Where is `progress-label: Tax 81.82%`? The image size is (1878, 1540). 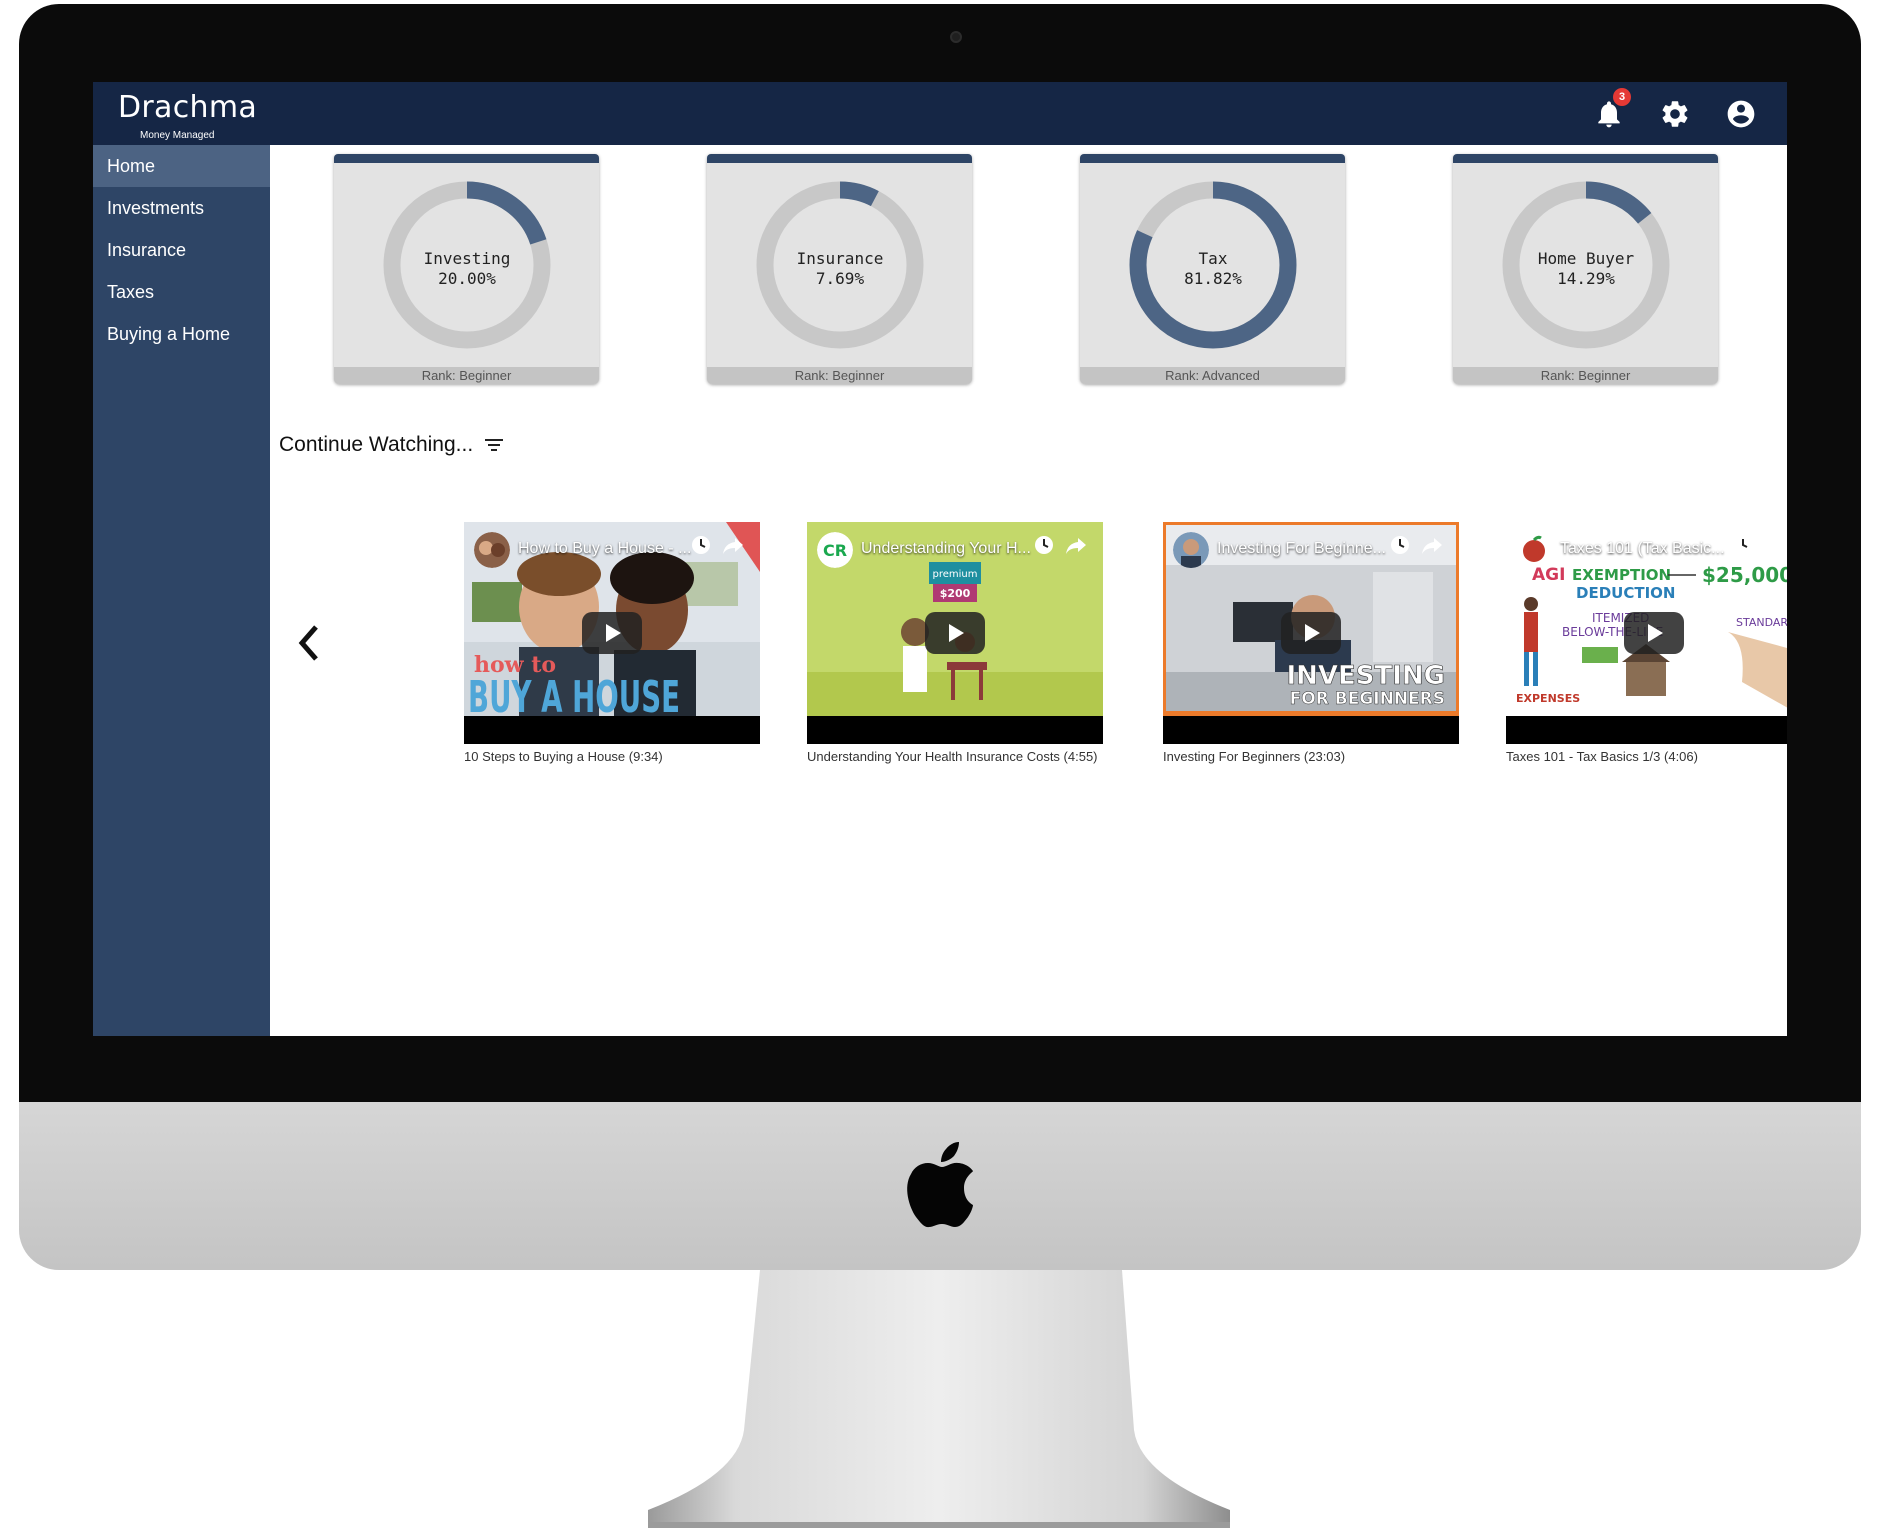 progress-label: Tax 81.82% is located at coordinates (1213, 269).